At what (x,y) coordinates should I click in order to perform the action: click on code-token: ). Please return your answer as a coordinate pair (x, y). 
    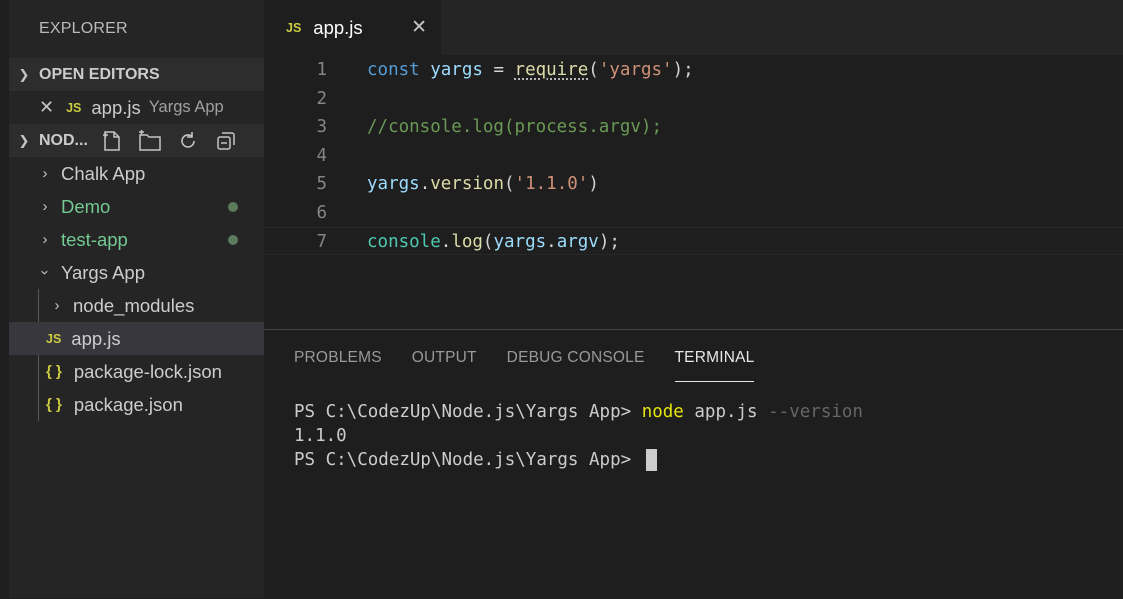
    Looking at the image, I should click on (593, 184).